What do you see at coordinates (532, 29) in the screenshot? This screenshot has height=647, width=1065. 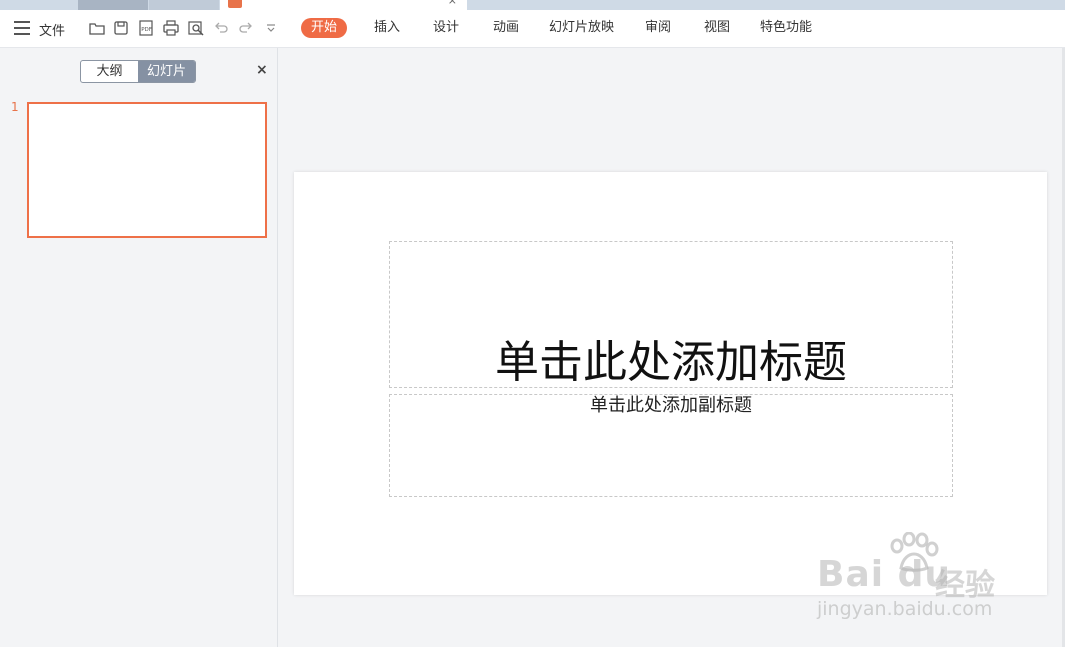 I see `menu-bar: 文件 PDF 开始 插入 设计 动画 幻灯片放映 审阅 视图 特色功能` at bounding box center [532, 29].